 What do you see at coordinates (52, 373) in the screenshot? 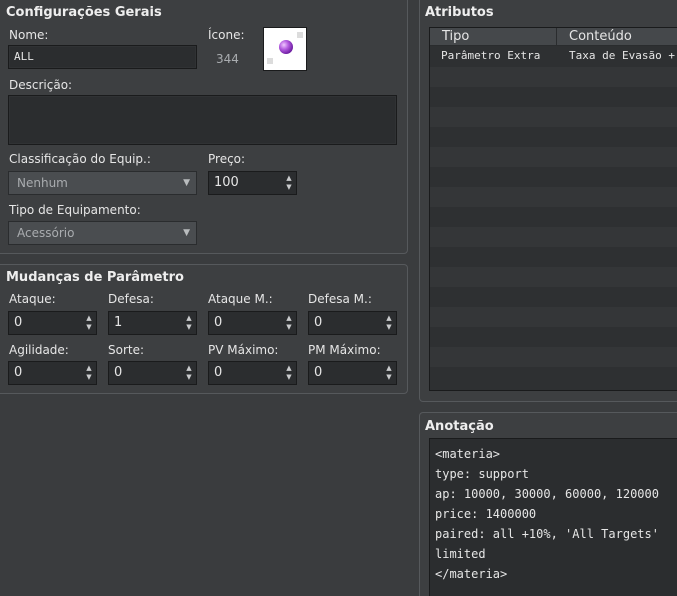
I see `param-spin-agility: 0 ▲ ▼` at bounding box center [52, 373].